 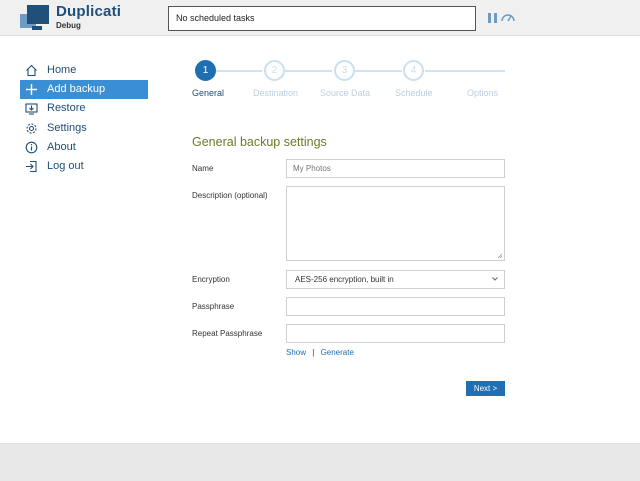 What do you see at coordinates (211, 279) in the screenshot?
I see `encryption-label: Encryption` at bounding box center [211, 279].